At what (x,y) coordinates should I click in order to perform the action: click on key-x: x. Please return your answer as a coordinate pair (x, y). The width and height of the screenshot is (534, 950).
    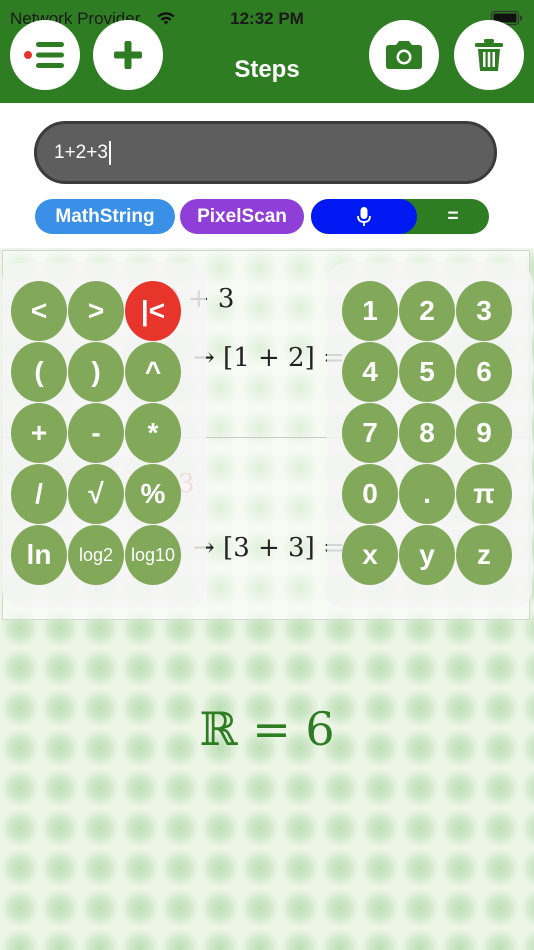
    Looking at the image, I should click on (370, 555).